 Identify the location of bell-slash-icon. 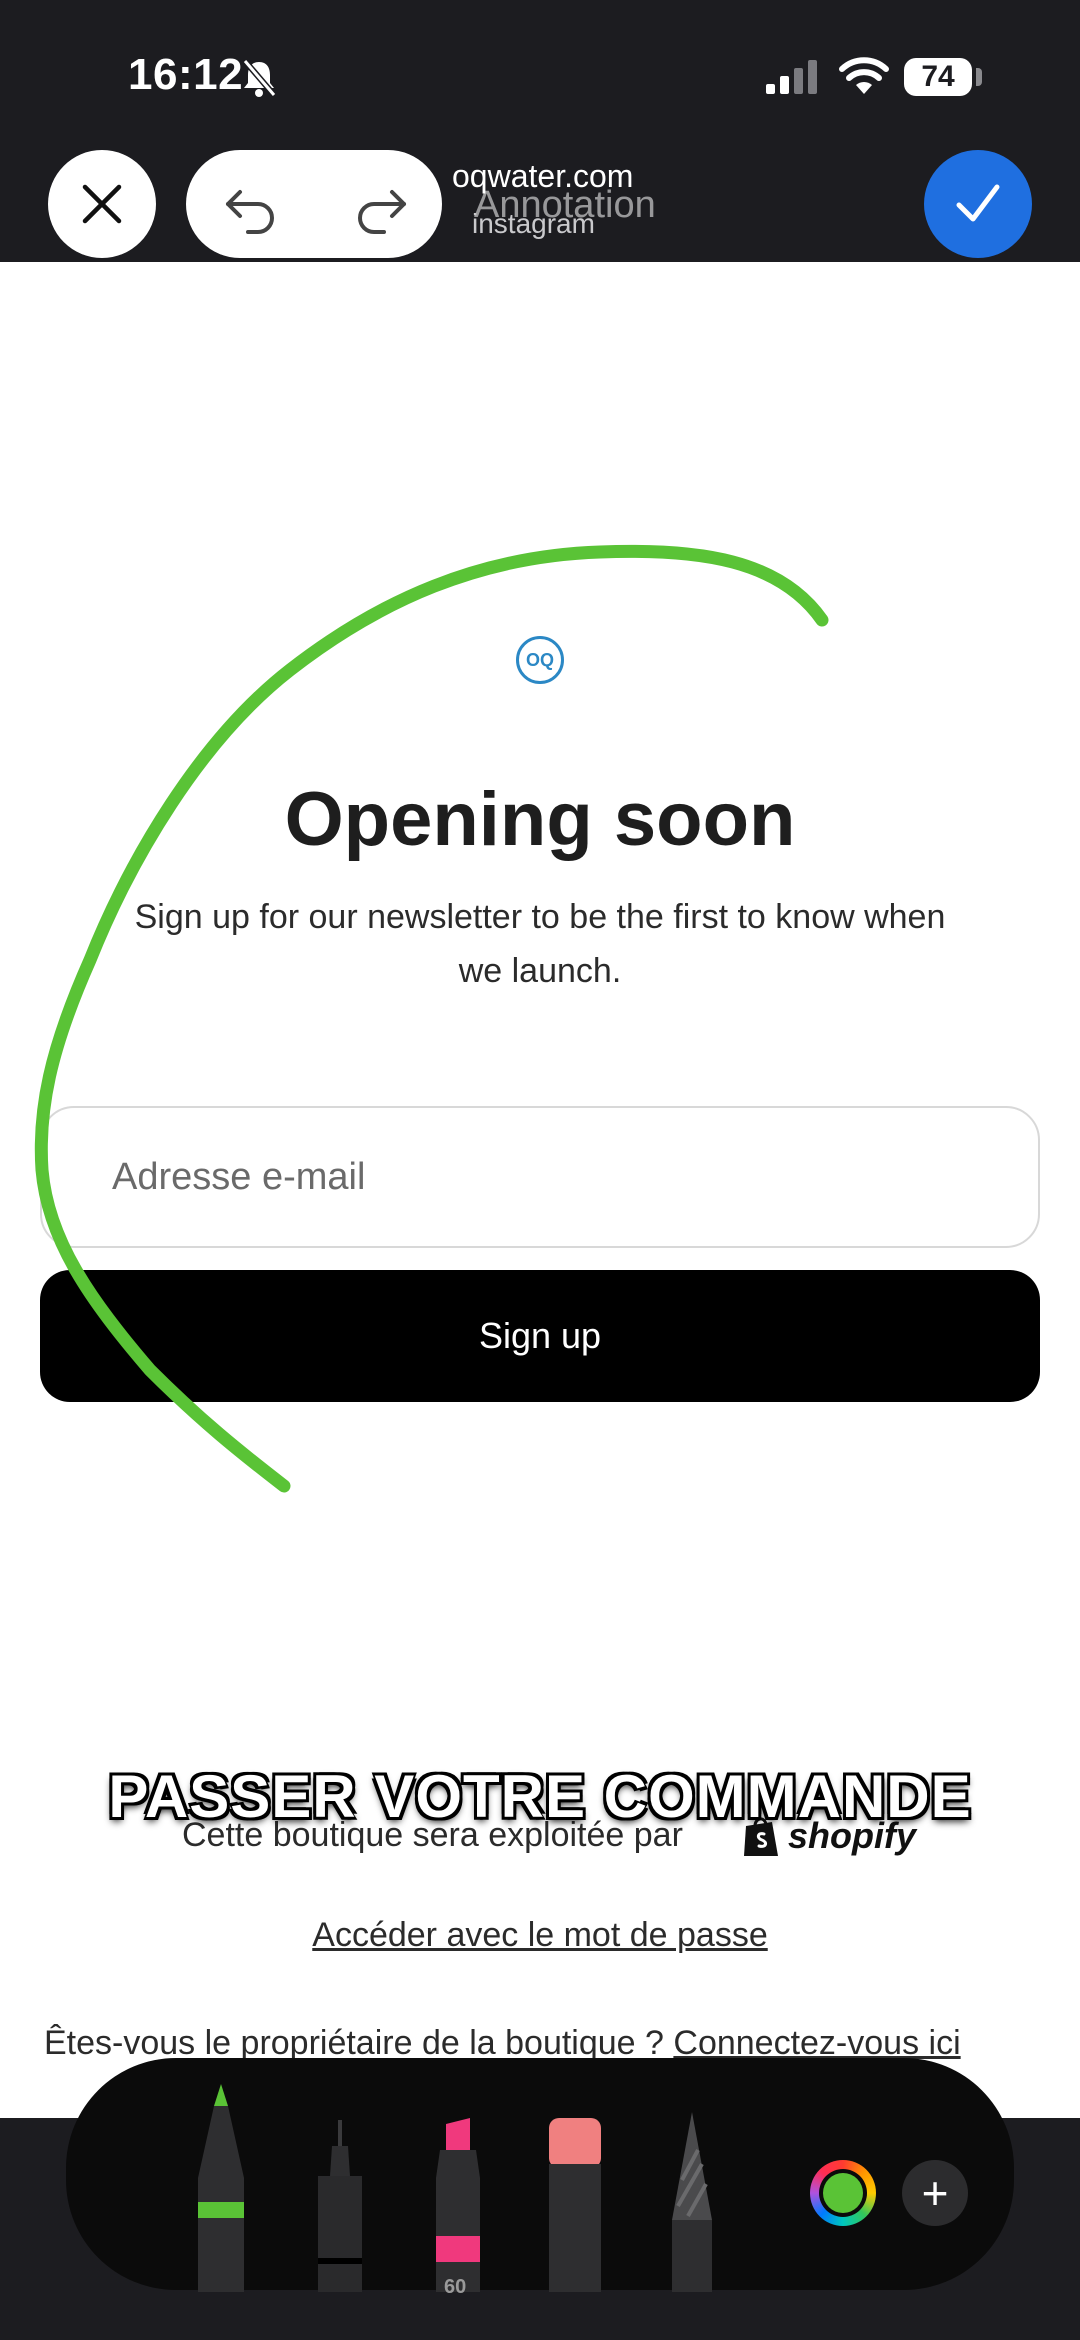
(259, 78).